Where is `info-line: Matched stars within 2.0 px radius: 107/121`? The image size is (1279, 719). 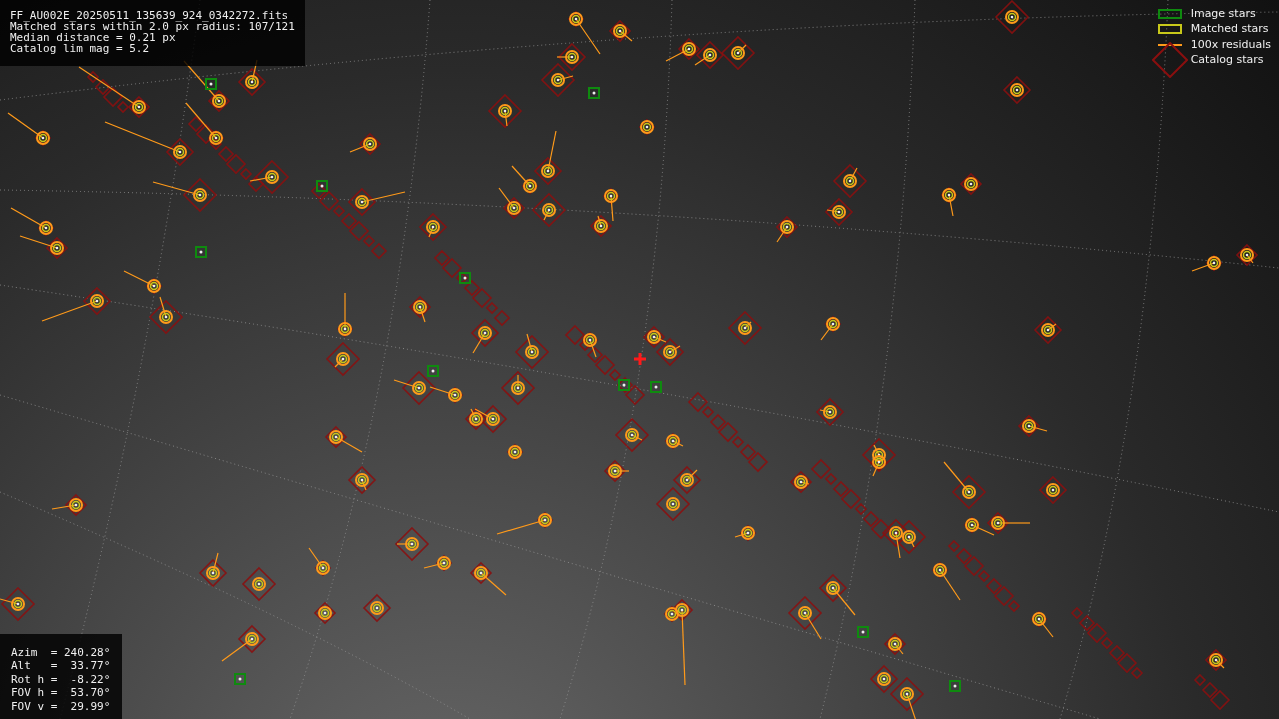 info-line: Matched stars within 2.0 px radius: 107/121 is located at coordinates (152, 26).